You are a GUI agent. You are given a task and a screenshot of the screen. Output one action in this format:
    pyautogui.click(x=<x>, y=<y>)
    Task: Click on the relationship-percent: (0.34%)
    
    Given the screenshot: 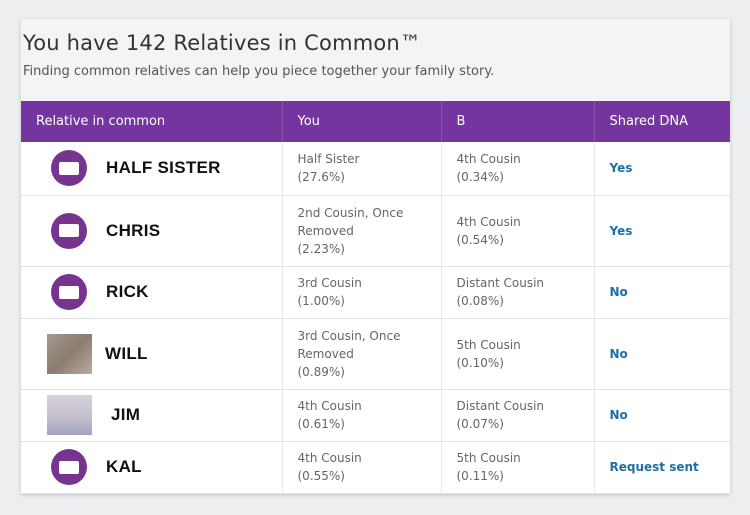 What is the action you would take?
    pyautogui.click(x=480, y=177)
    